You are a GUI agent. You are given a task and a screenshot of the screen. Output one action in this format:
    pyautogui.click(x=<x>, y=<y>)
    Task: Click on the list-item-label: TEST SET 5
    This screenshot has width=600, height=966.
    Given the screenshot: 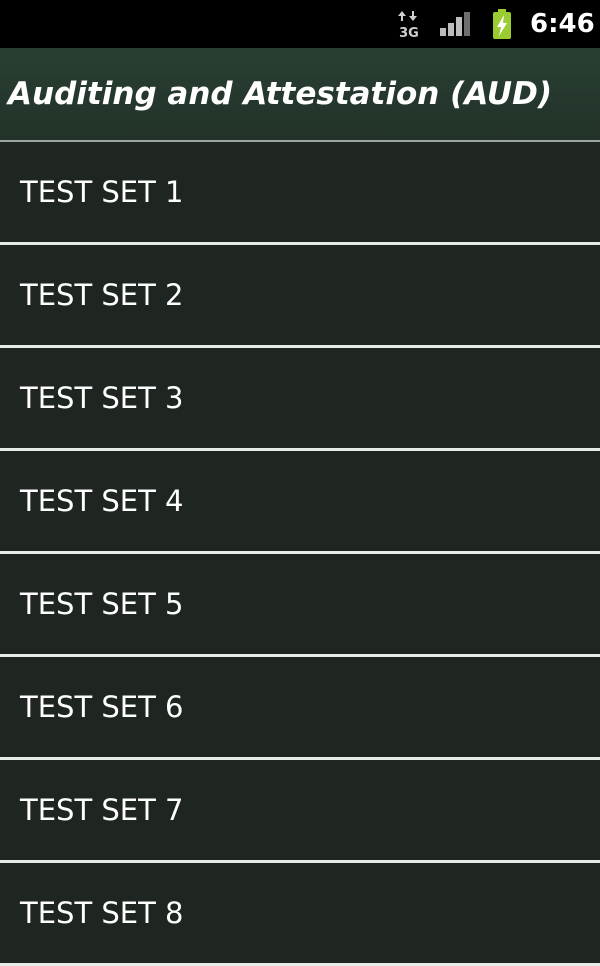 What is the action you would take?
    pyautogui.click(x=102, y=604)
    